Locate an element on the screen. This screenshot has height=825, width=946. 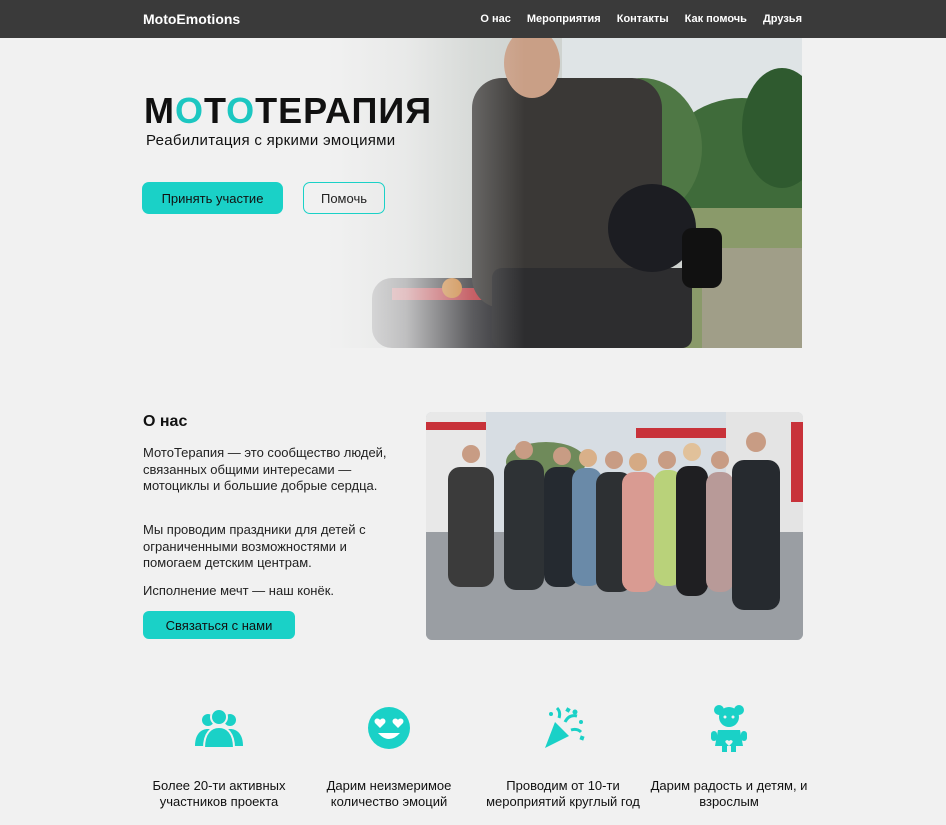
doll-icon is located at coordinates (729, 728).